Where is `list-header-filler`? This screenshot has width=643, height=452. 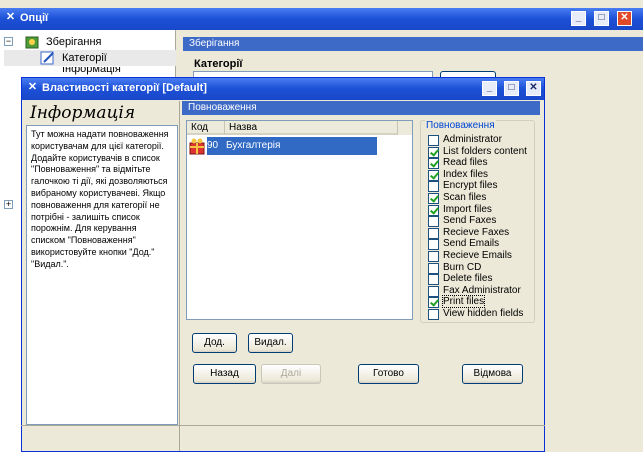
list-header-filler is located at coordinates (404, 128).